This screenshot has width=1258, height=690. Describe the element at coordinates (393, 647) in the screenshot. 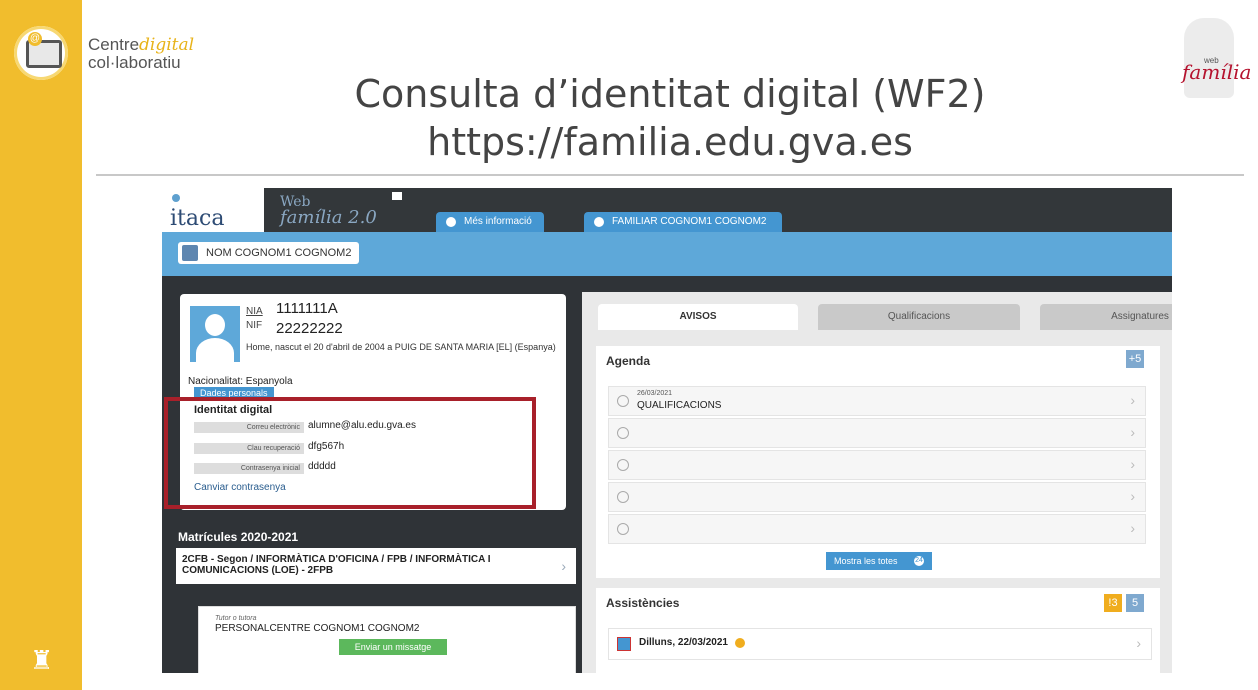

I see `send-message-button: Enviar un missatge` at that location.